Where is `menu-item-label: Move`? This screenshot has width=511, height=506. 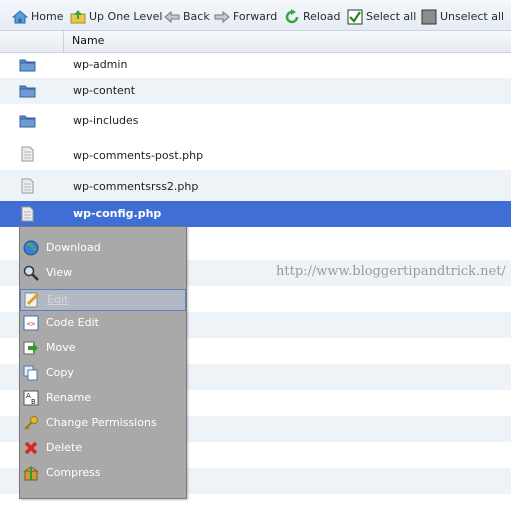
menu-item-label: Move is located at coordinates (61, 347).